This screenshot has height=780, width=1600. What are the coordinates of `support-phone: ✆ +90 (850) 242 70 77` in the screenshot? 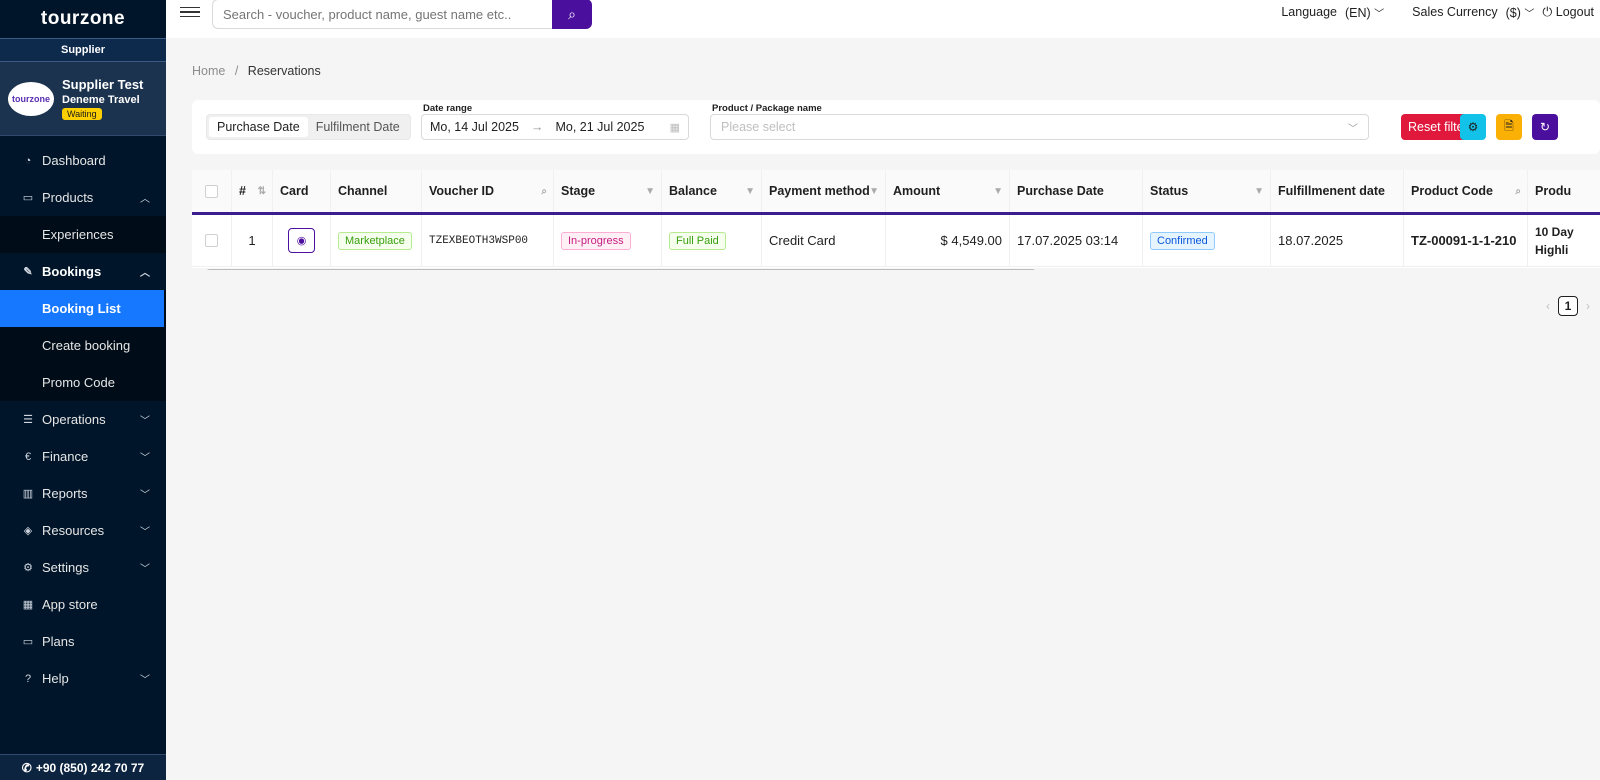 It's located at (83, 767).